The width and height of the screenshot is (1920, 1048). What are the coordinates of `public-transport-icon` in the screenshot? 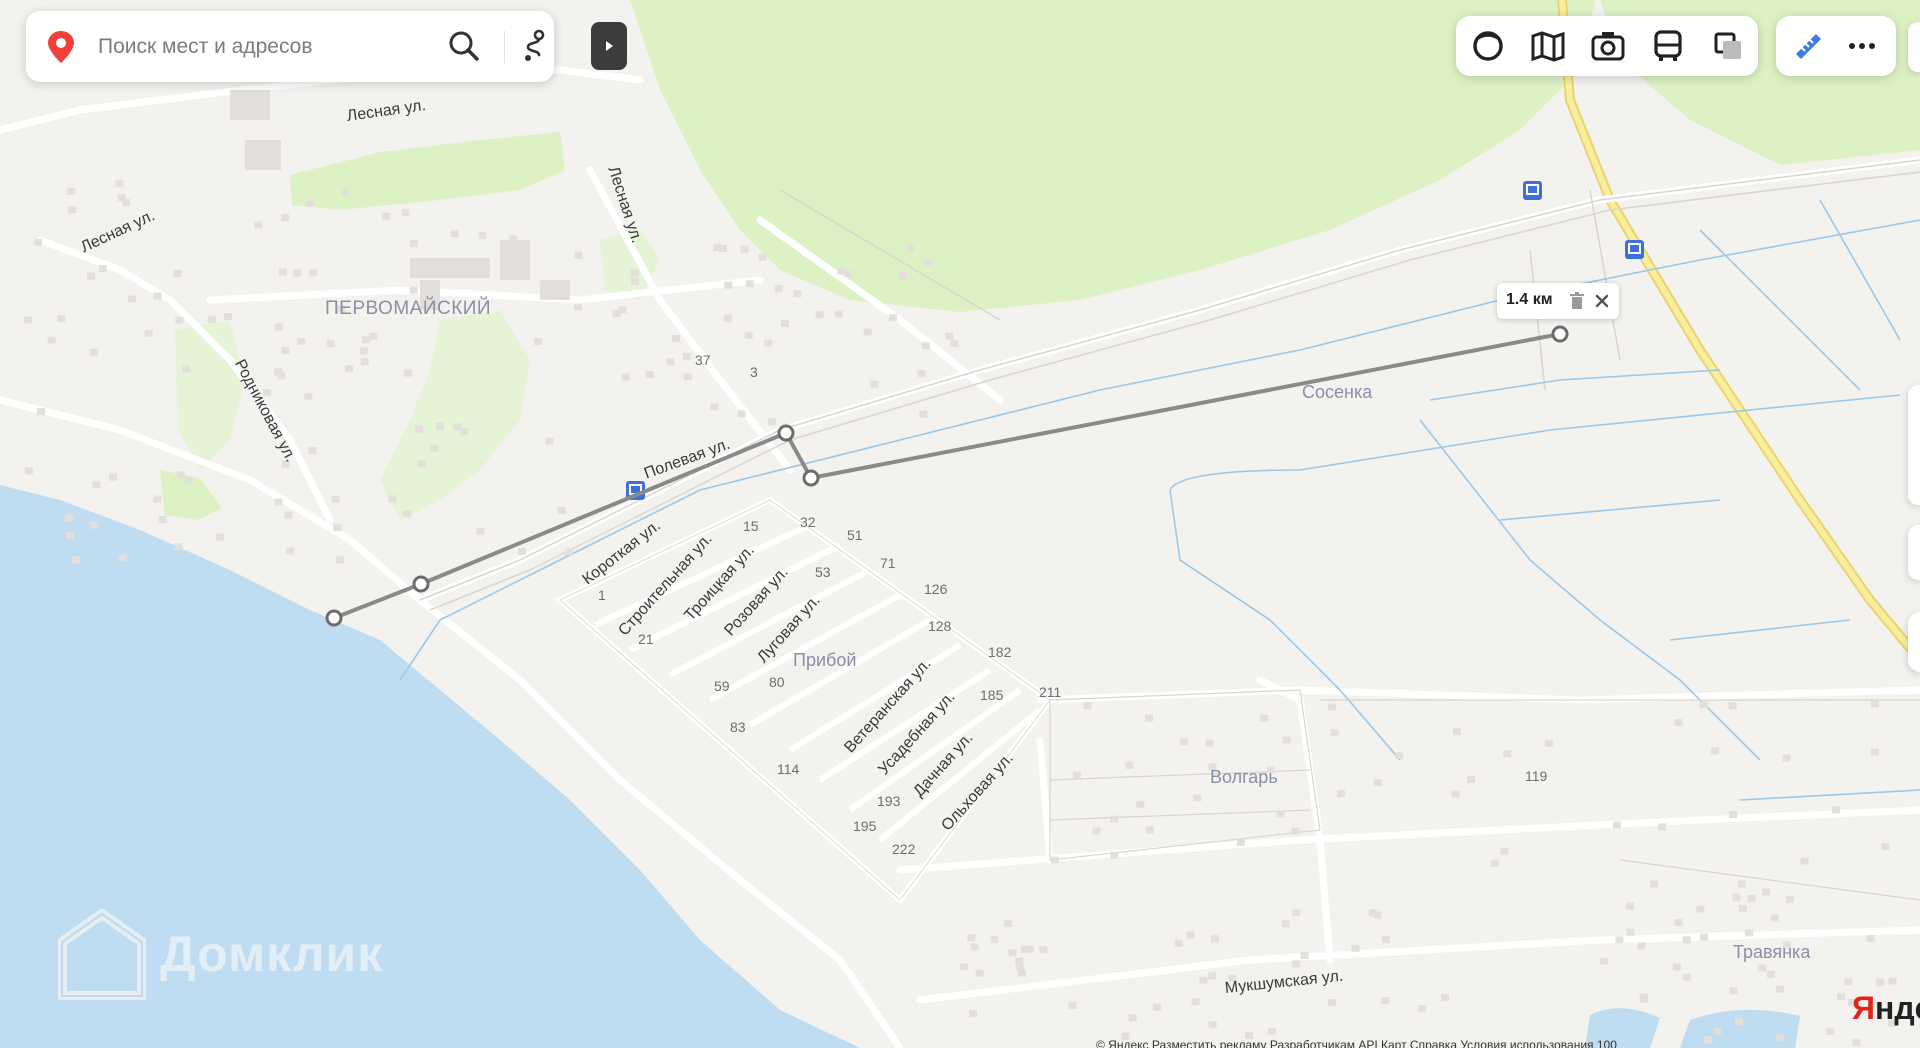 It's located at (1668, 46).